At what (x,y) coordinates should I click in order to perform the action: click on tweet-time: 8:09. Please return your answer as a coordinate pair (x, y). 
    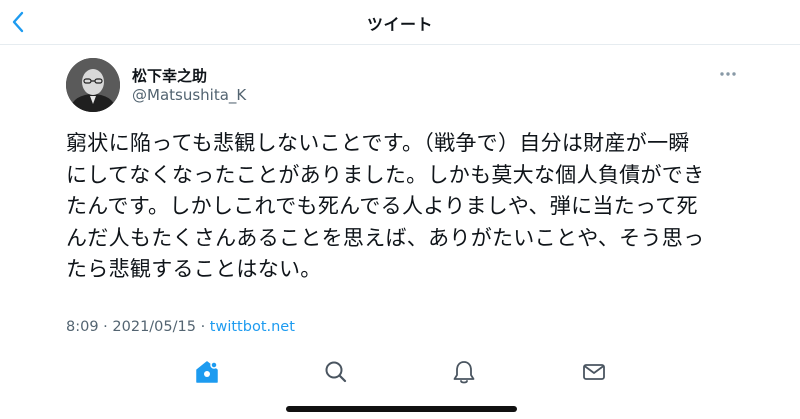
    Looking at the image, I should click on (82, 327).